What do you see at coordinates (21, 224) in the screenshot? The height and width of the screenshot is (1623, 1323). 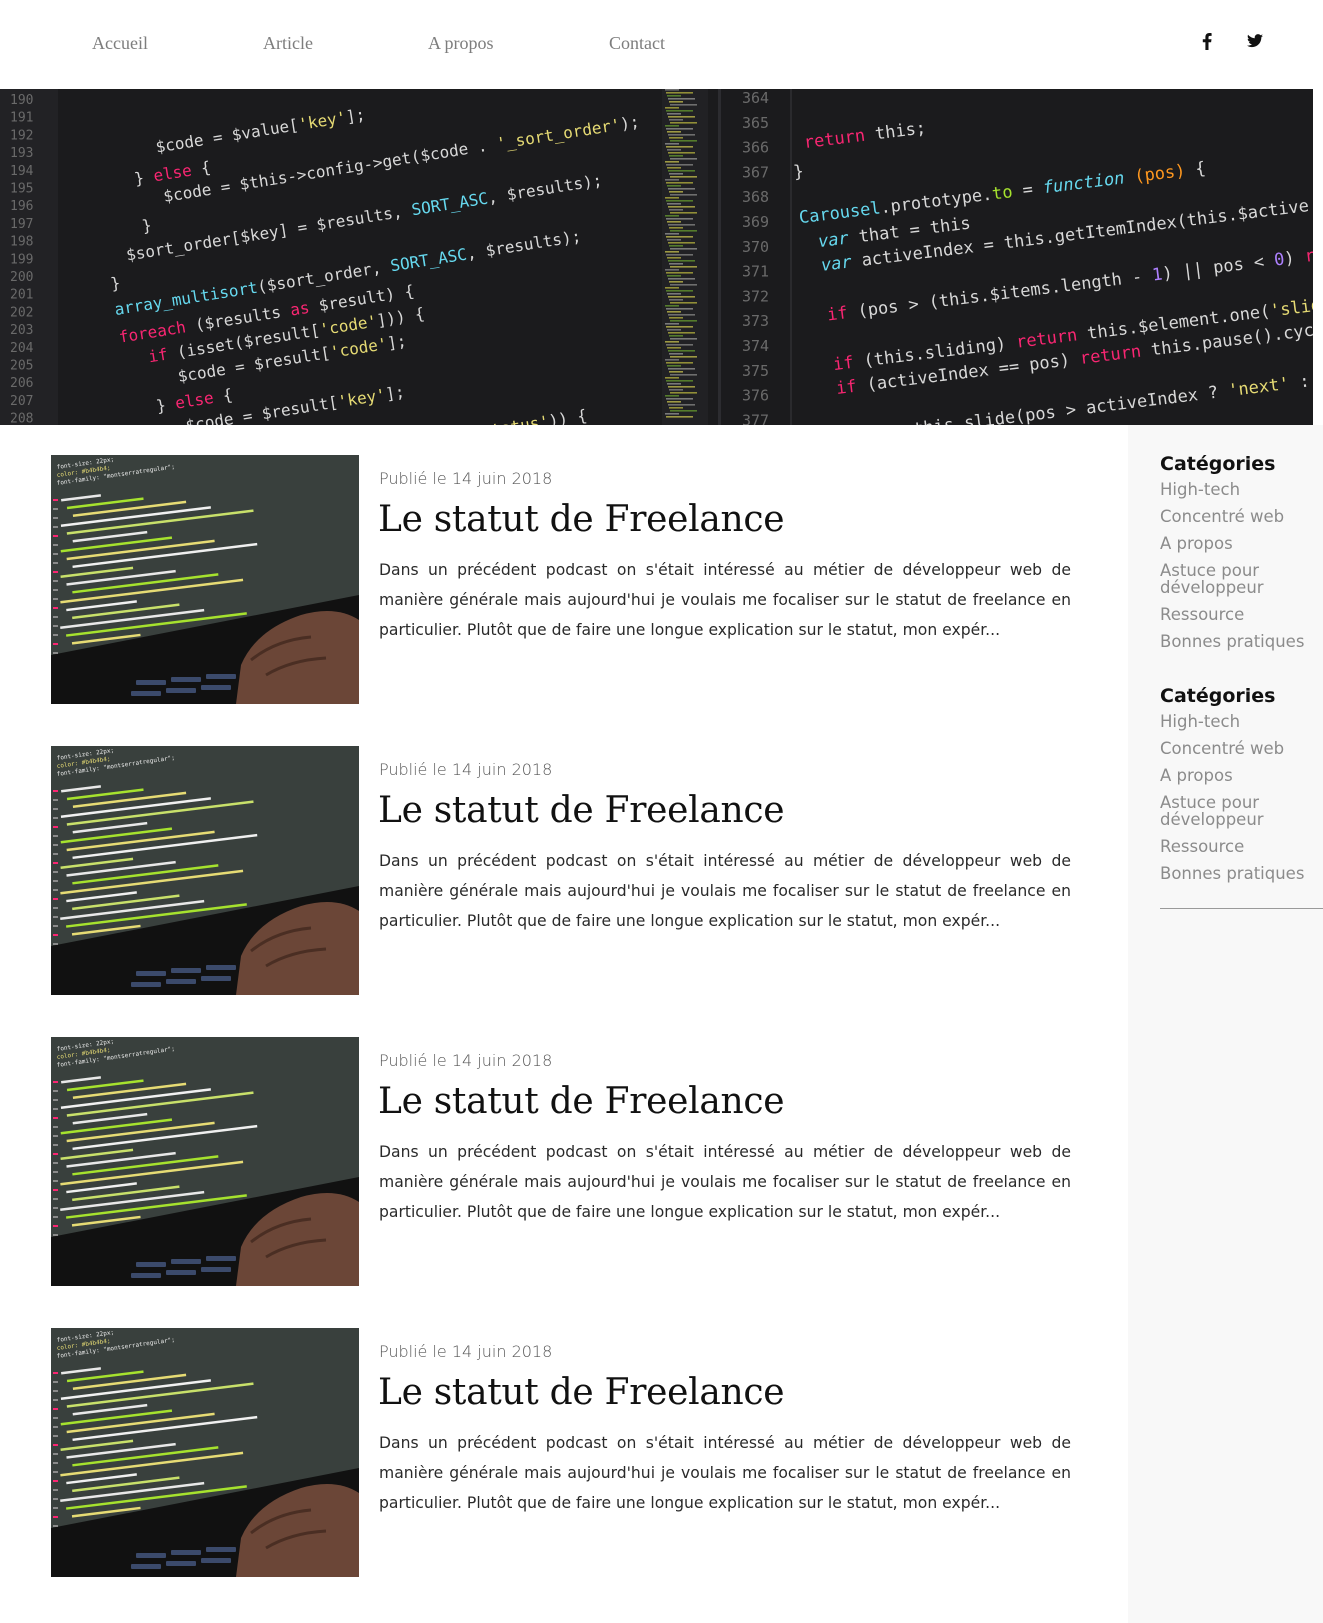 I see `line-number: 197` at bounding box center [21, 224].